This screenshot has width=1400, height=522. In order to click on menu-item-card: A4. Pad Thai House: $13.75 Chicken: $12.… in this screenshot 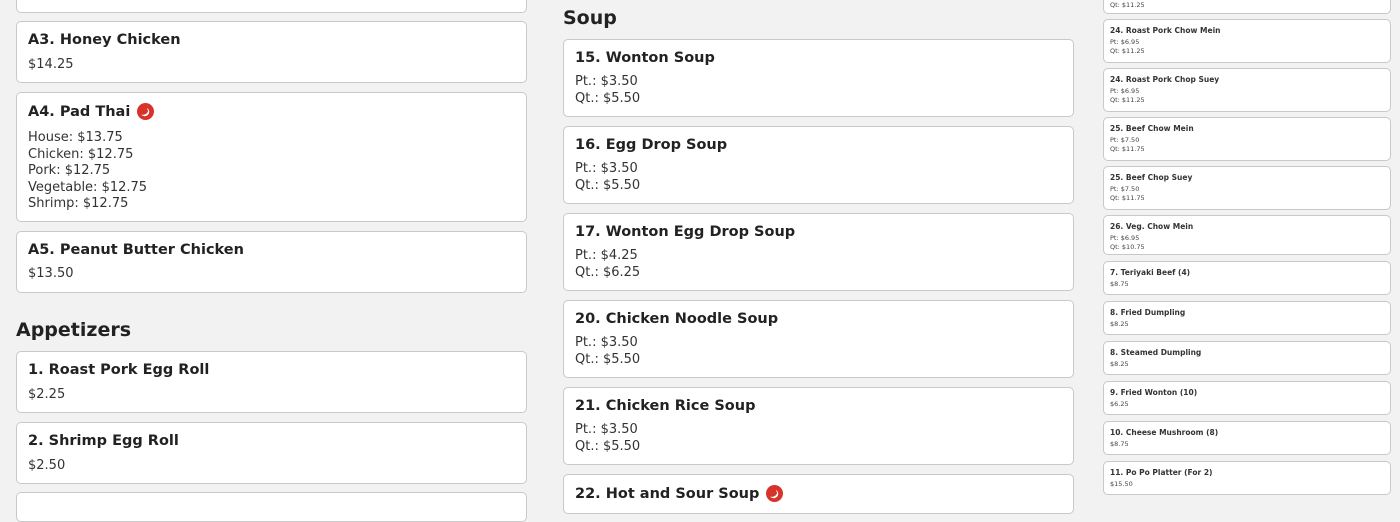, I will do `click(271, 157)`.